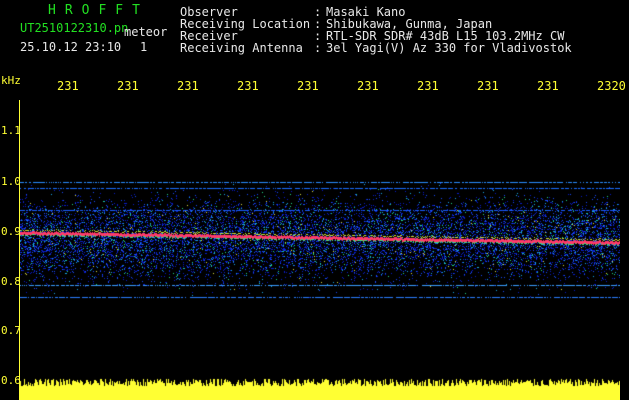 The height and width of the screenshot is (400, 629). I want to click on freq-unit-label: kHz, so click(11, 80).